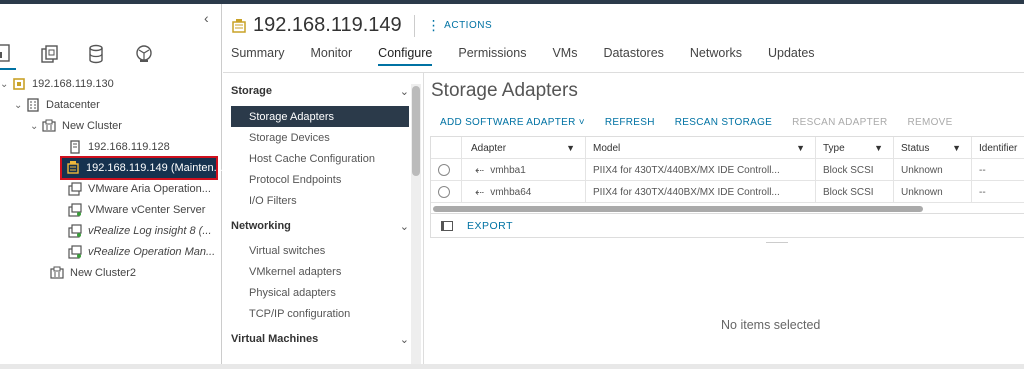  I want to click on tree-item-new-cluster2: New Cluster2, so click(93, 273).